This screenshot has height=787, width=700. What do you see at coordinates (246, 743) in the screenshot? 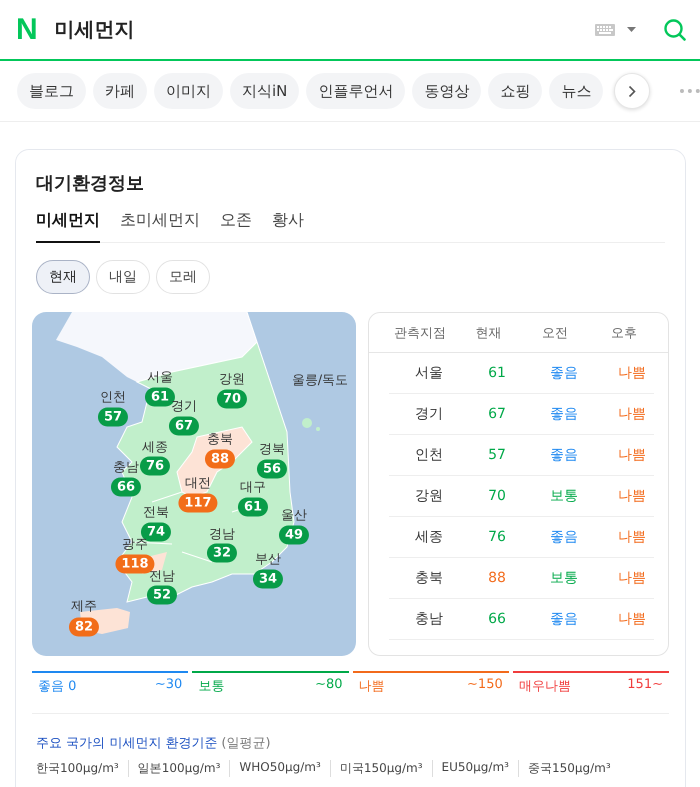
I see `standards-note: (일평균)` at bounding box center [246, 743].